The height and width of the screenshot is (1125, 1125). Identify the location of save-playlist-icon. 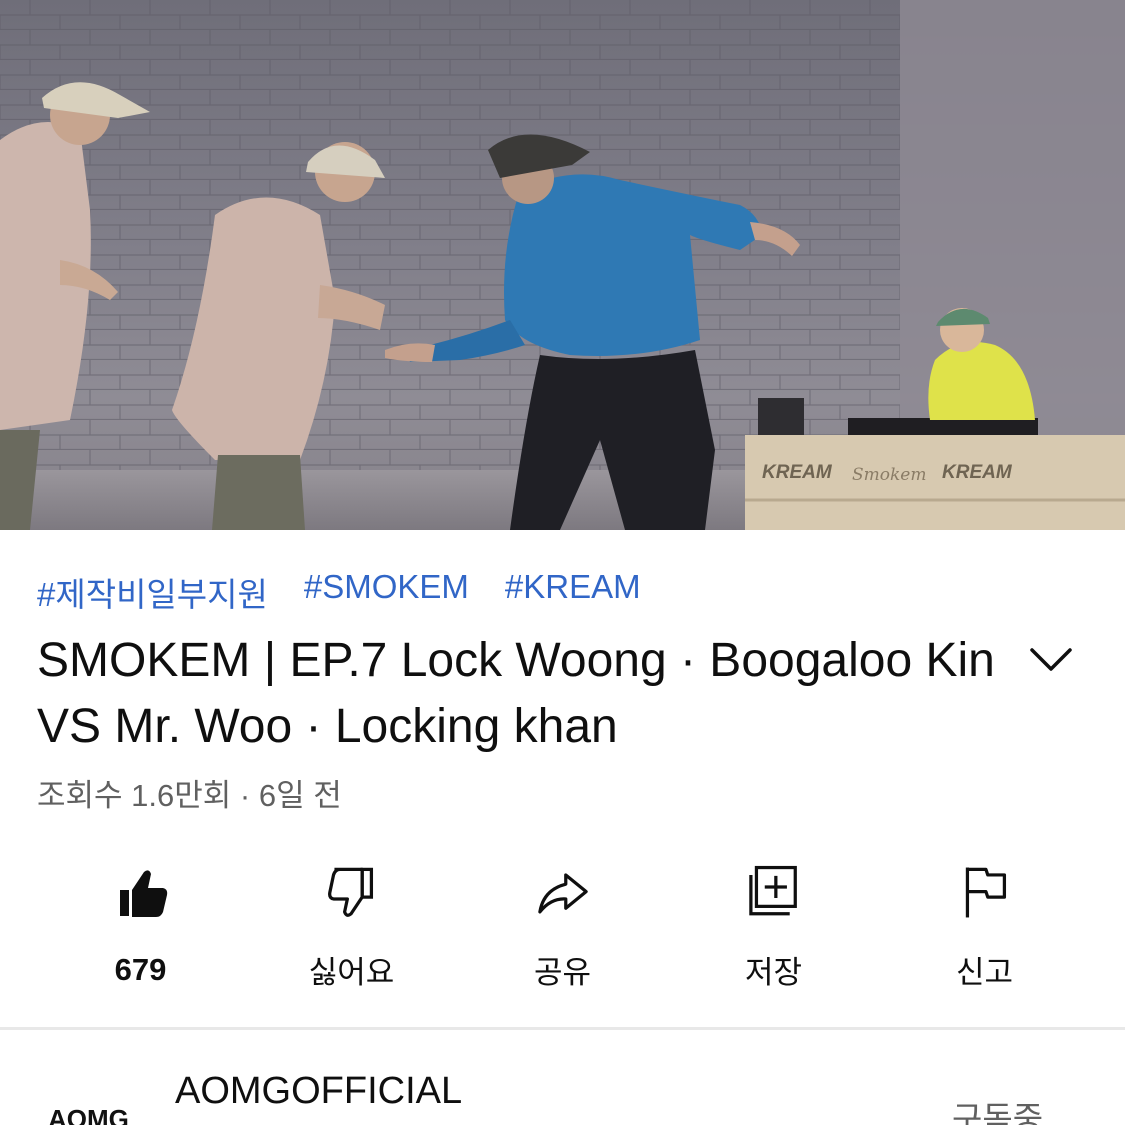
(772, 890).